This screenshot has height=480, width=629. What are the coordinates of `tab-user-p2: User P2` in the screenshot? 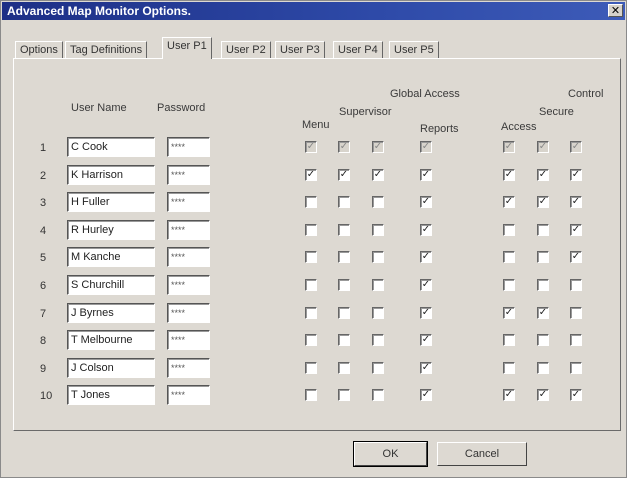 It's located at (246, 49).